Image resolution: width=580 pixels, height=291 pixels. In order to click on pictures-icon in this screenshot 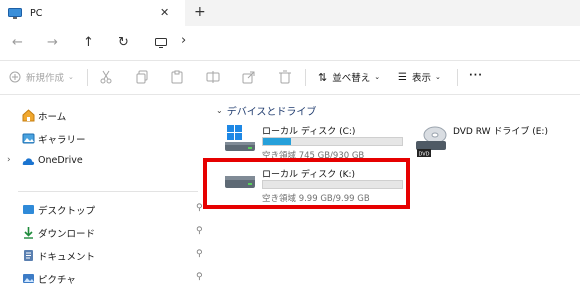, I will do `click(28, 278)`.